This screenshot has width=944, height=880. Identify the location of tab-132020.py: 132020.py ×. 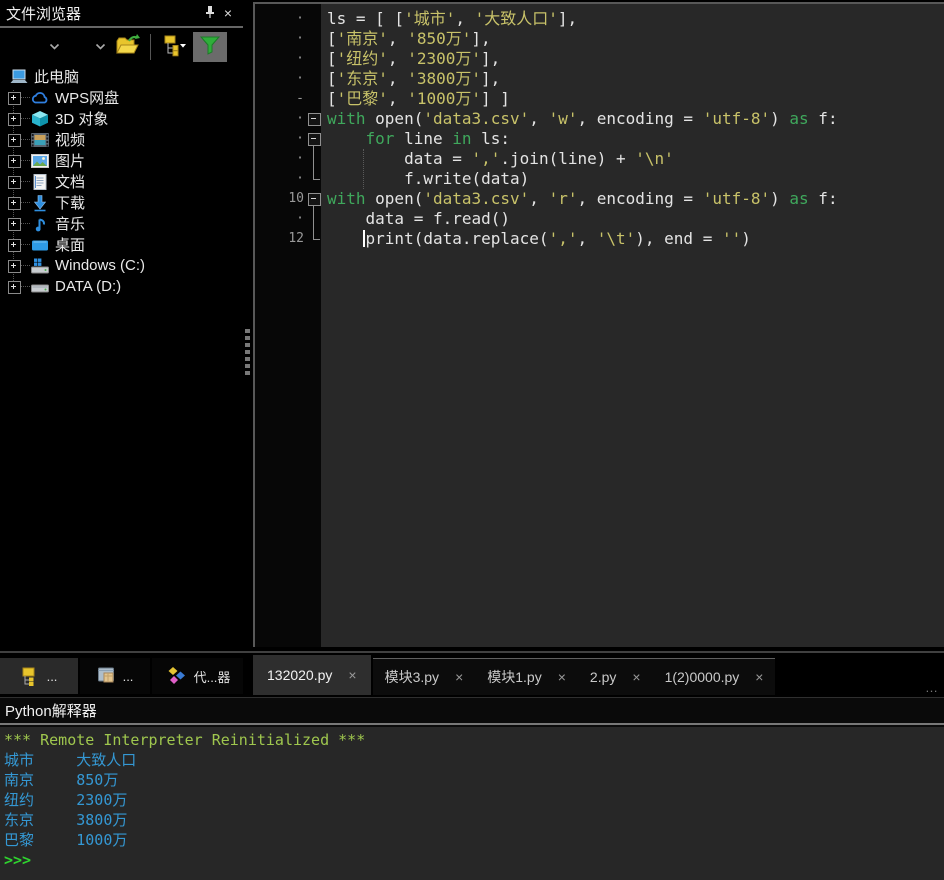
(312, 675).